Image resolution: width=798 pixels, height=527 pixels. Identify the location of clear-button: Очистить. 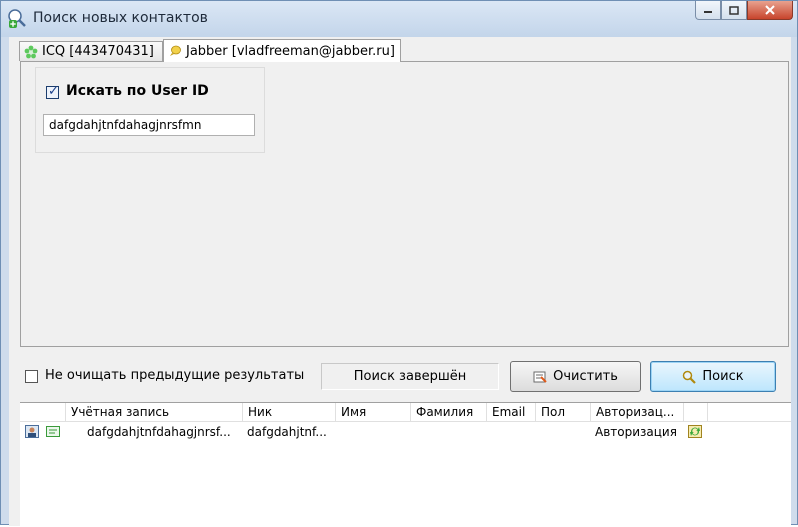
(575, 376).